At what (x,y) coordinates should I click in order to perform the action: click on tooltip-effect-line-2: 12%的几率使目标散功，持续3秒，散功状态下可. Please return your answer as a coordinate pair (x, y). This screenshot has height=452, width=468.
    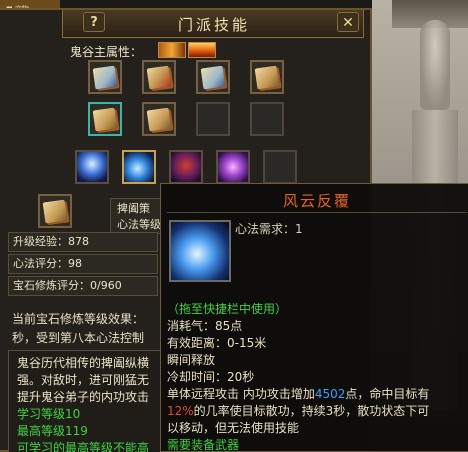
    Looking at the image, I should click on (317, 411).